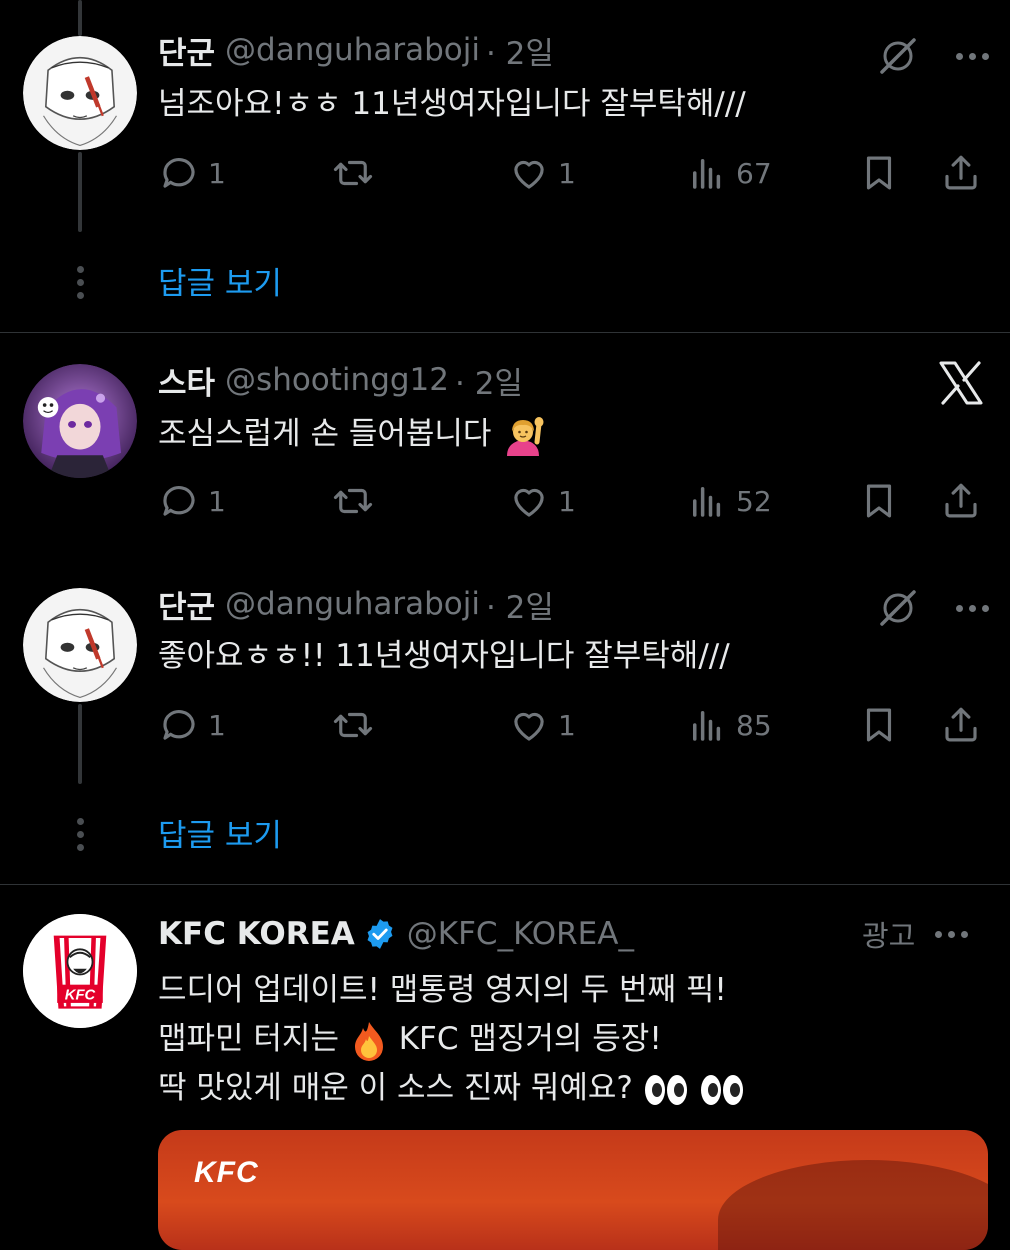 The height and width of the screenshot is (1250, 1010). I want to click on view-count: 67, so click(754, 173).